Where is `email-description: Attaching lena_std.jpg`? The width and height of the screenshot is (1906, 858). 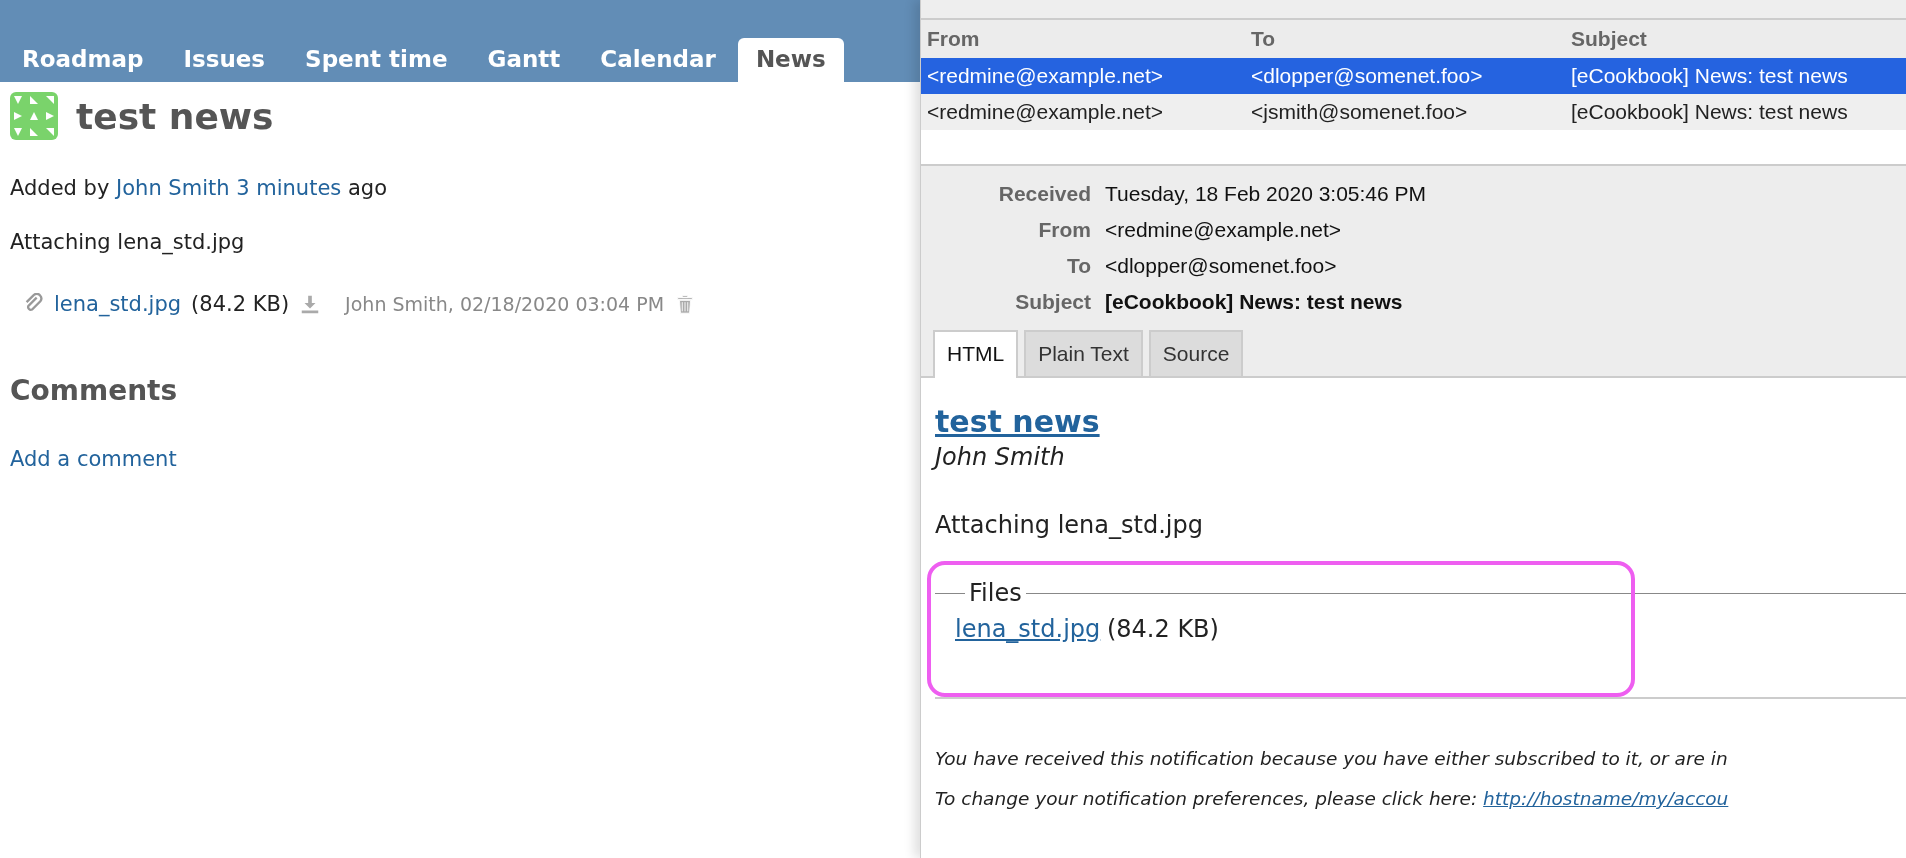 email-description: Attaching lena_std.jpg is located at coordinates (1069, 525).